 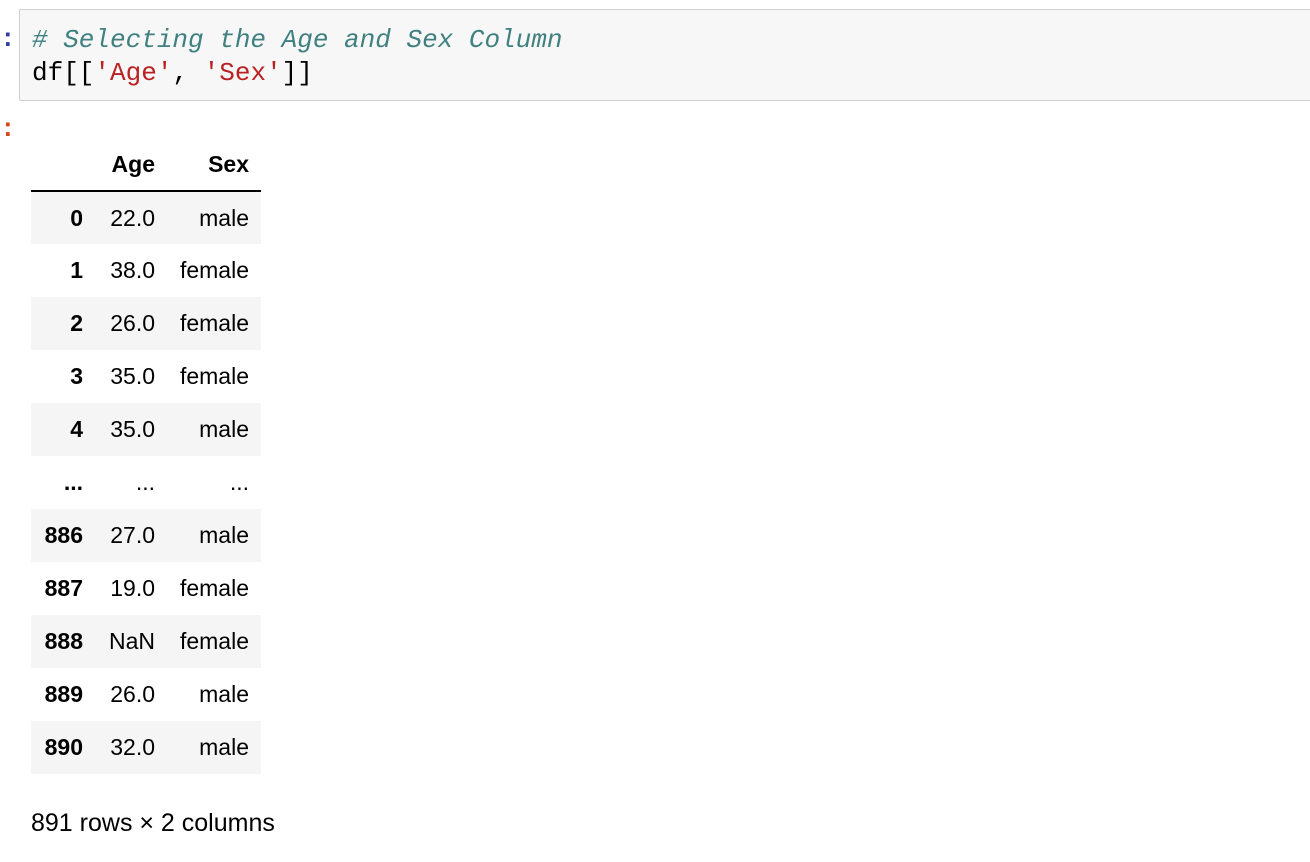 I want to click on row-index: 4, so click(x=76, y=429).